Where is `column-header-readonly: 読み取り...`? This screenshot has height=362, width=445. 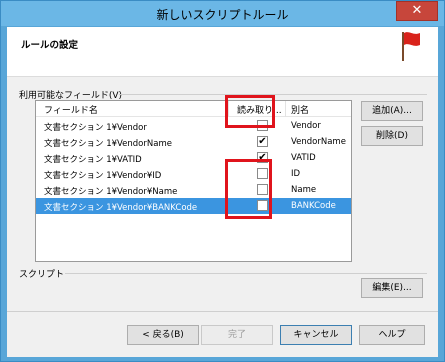 column-header-readonly: 読み取り... is located at coordinates (259, 109).